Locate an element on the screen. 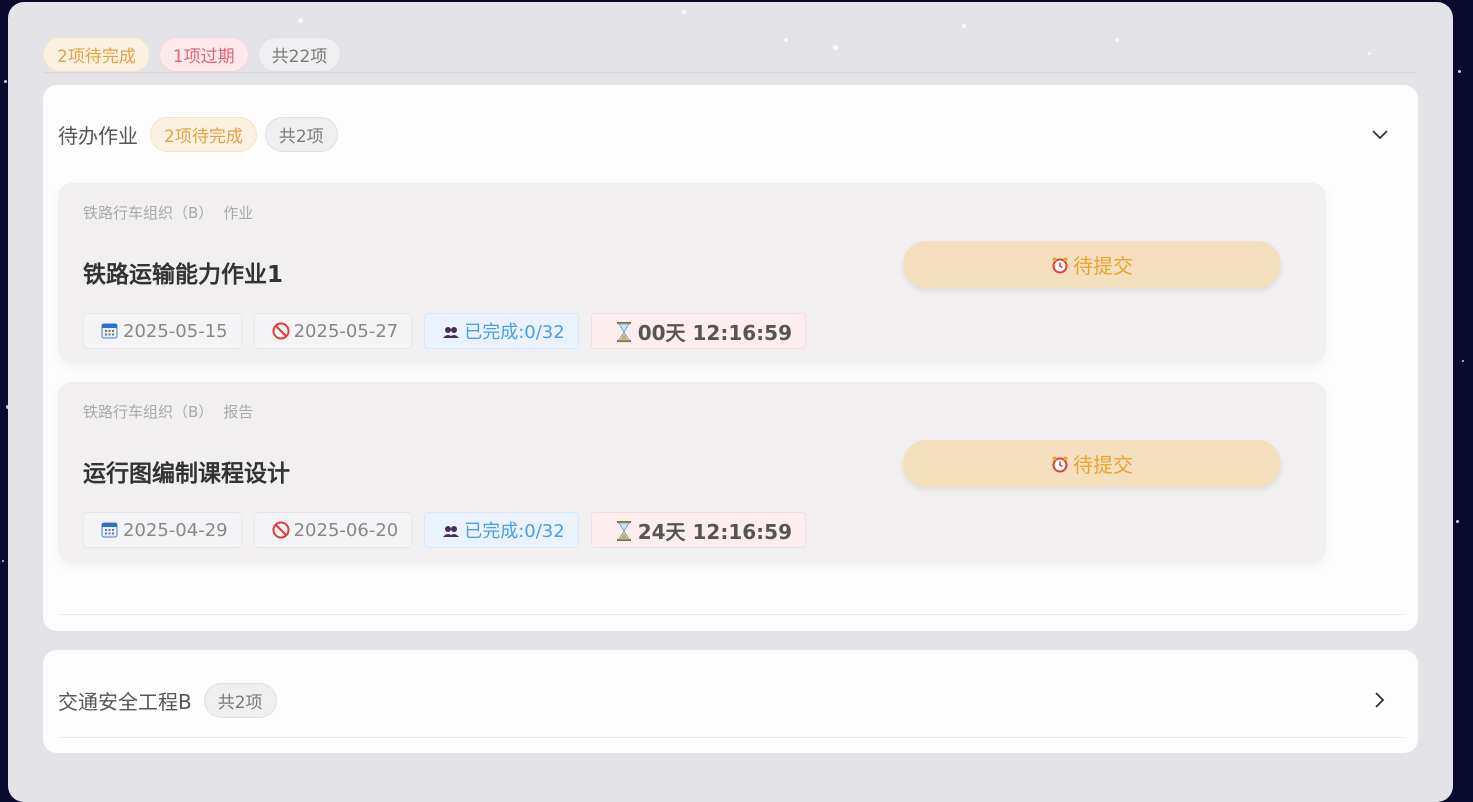 This screenshot has width=1473, height=802. section-header: 待办作业 2项待完成 共2项 is located at coordinates (198, 134).